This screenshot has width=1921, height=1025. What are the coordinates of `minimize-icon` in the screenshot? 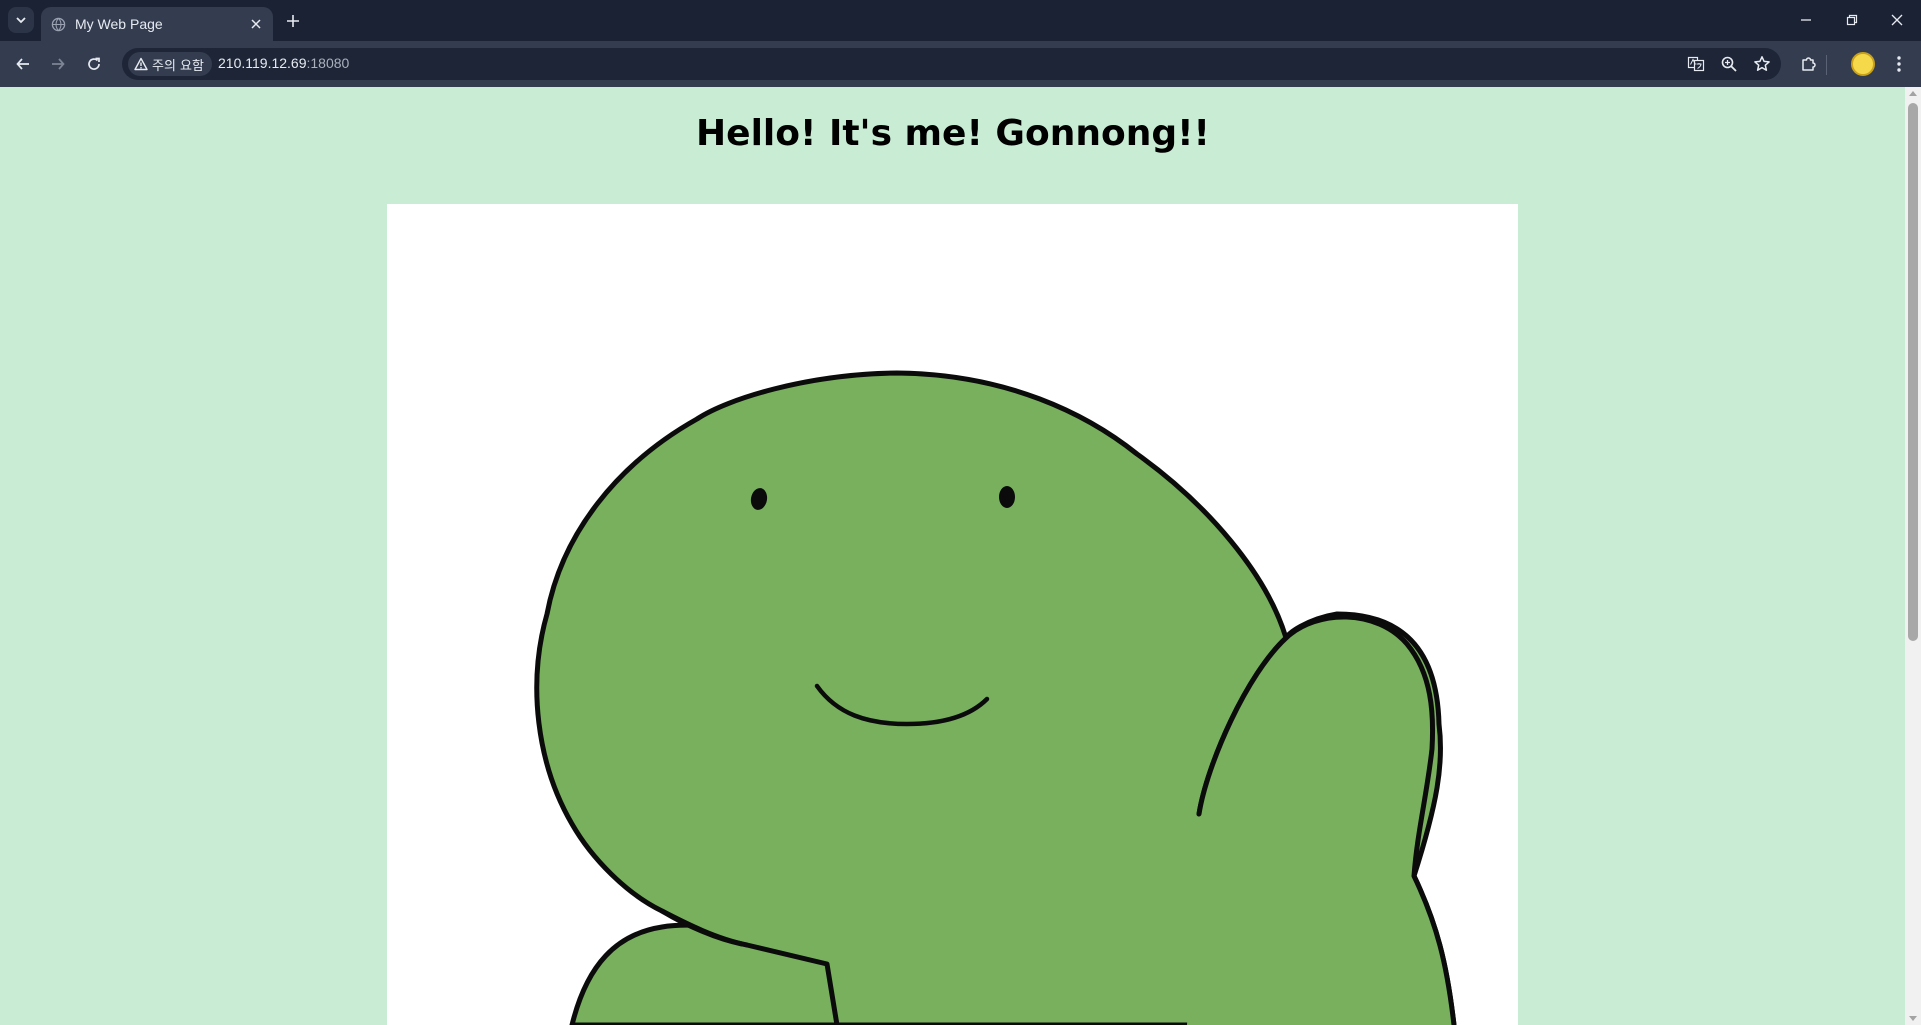 It's located at (1806, 20).